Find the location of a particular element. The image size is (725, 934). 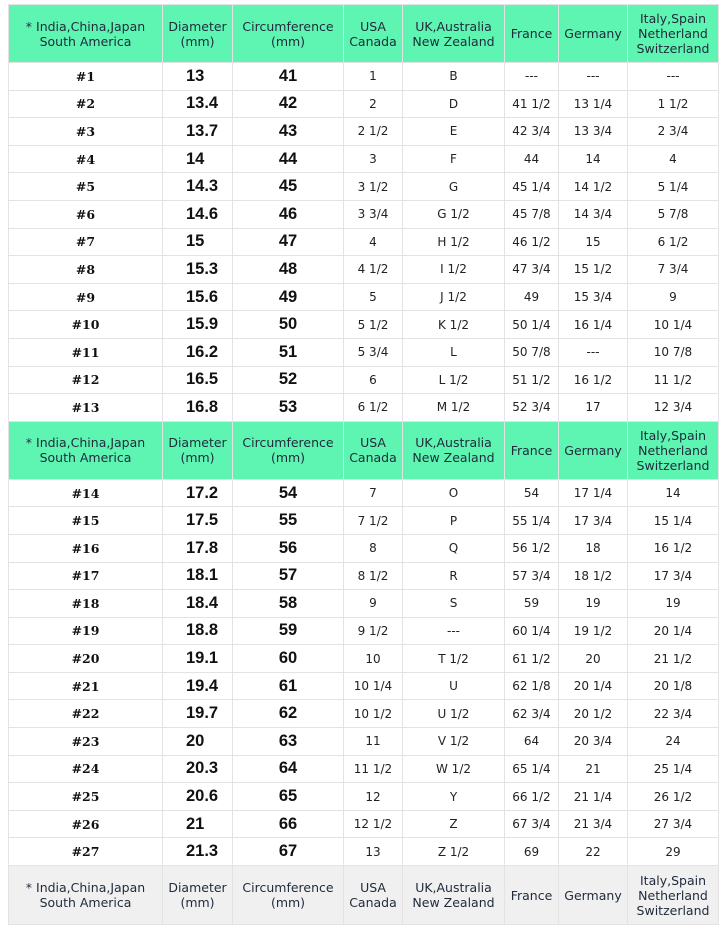

table-row: #1 13 41 1 B --- --- --- is located at coordinates (363, 76).